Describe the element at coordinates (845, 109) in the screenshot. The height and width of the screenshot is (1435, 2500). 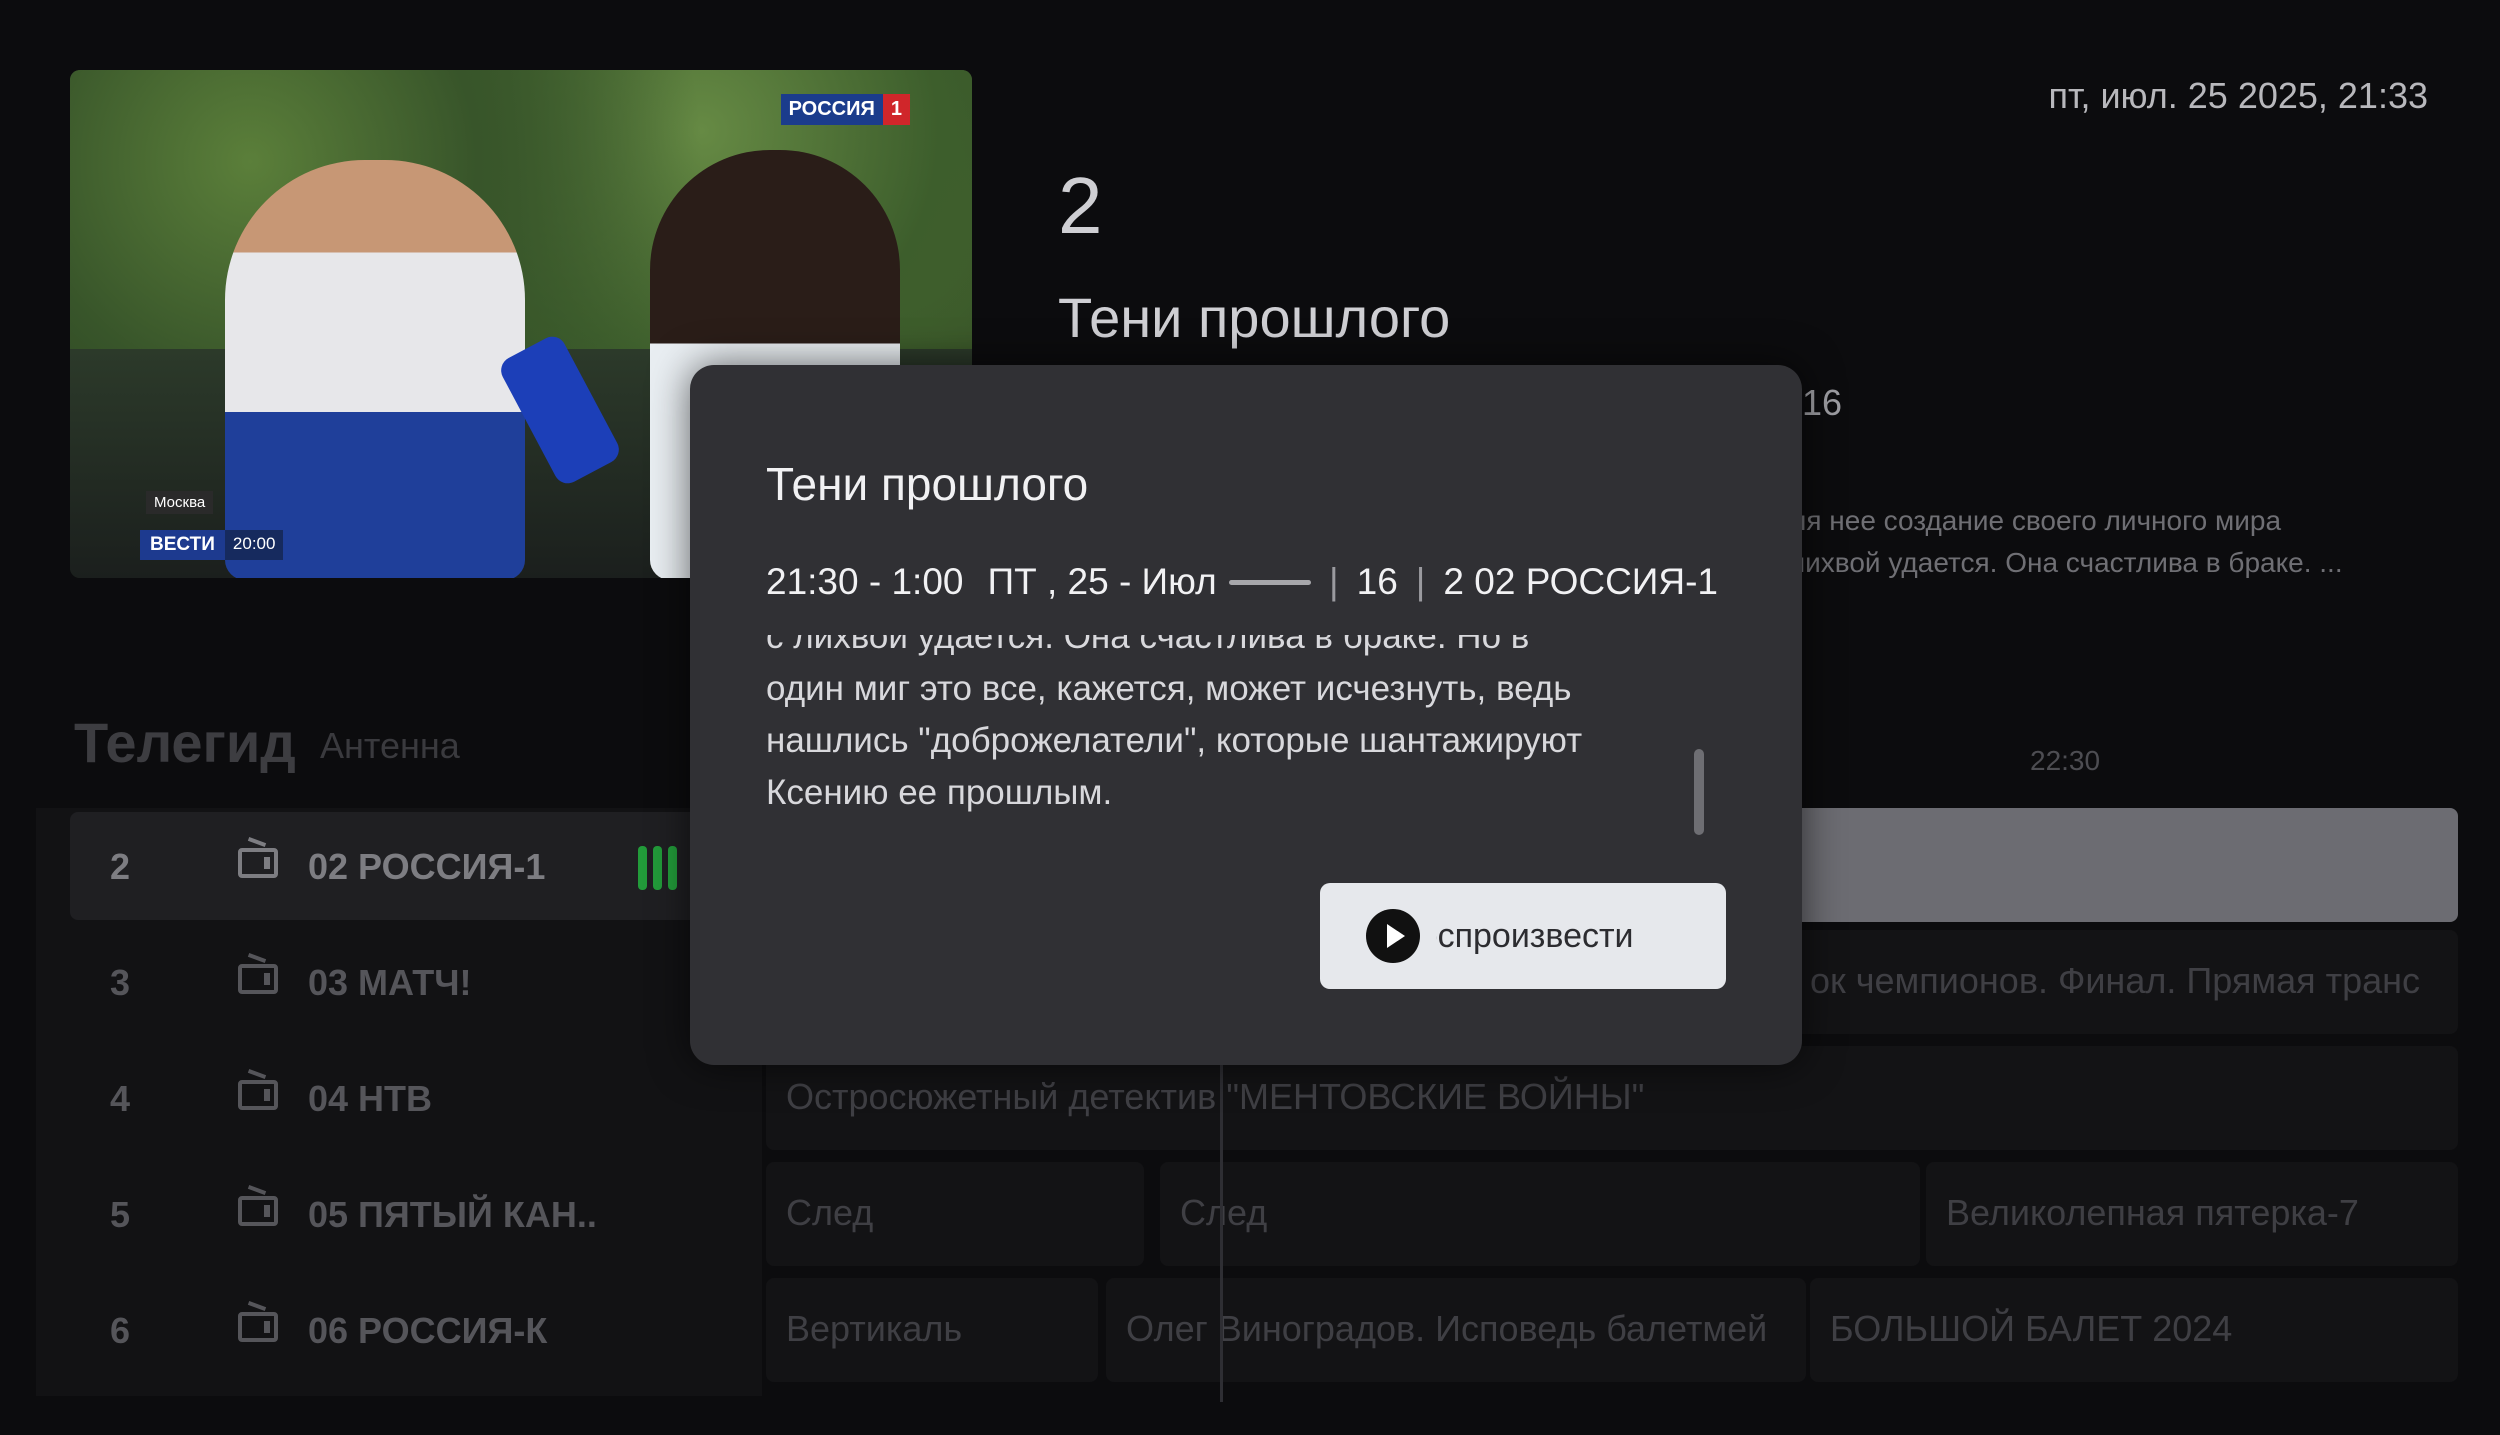
I see `channel-logo: РОССИЯ 1` at that location.